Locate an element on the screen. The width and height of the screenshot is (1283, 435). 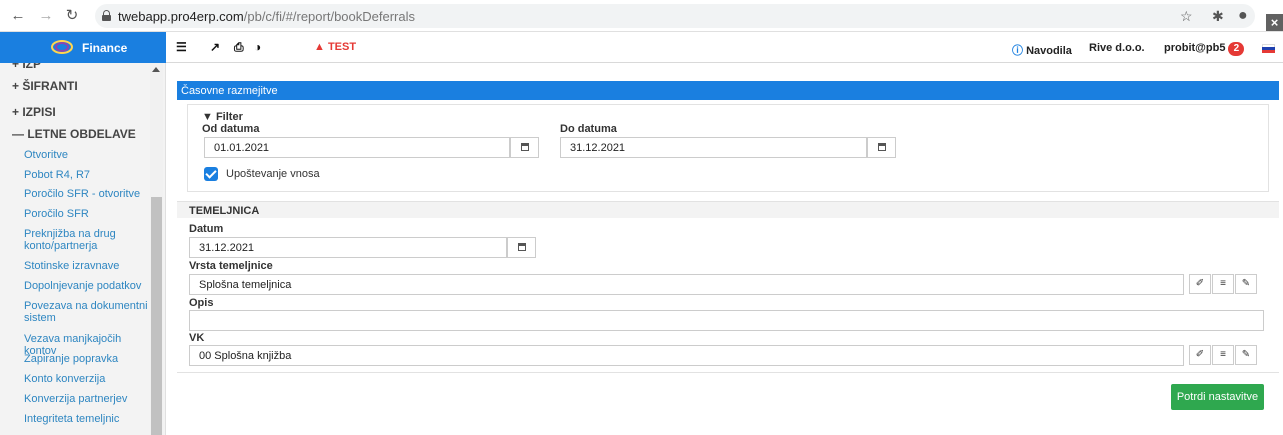
reload-icon: ↻ is located at coordinates (72, 16).